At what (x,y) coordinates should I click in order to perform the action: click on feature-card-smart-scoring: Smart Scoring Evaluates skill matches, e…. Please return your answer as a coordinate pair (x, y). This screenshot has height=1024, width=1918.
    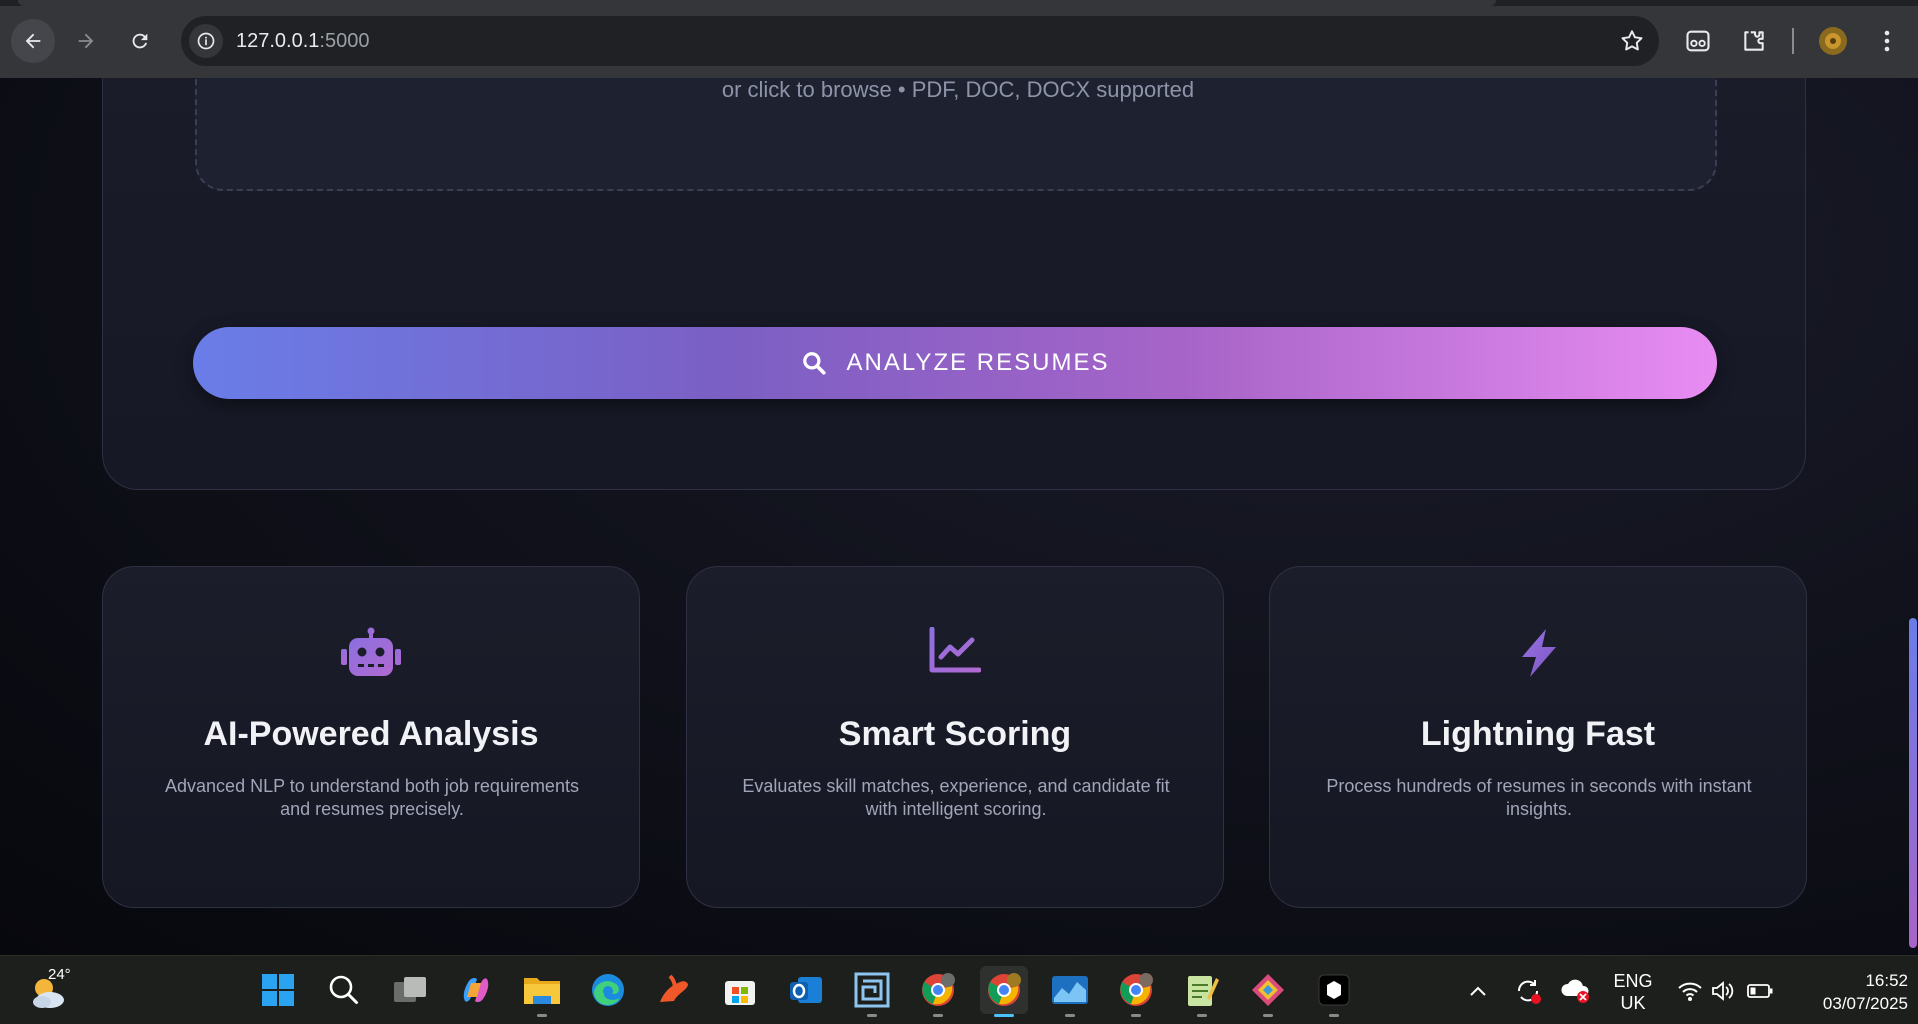
    Looking at the image, I should click on (955, 737).